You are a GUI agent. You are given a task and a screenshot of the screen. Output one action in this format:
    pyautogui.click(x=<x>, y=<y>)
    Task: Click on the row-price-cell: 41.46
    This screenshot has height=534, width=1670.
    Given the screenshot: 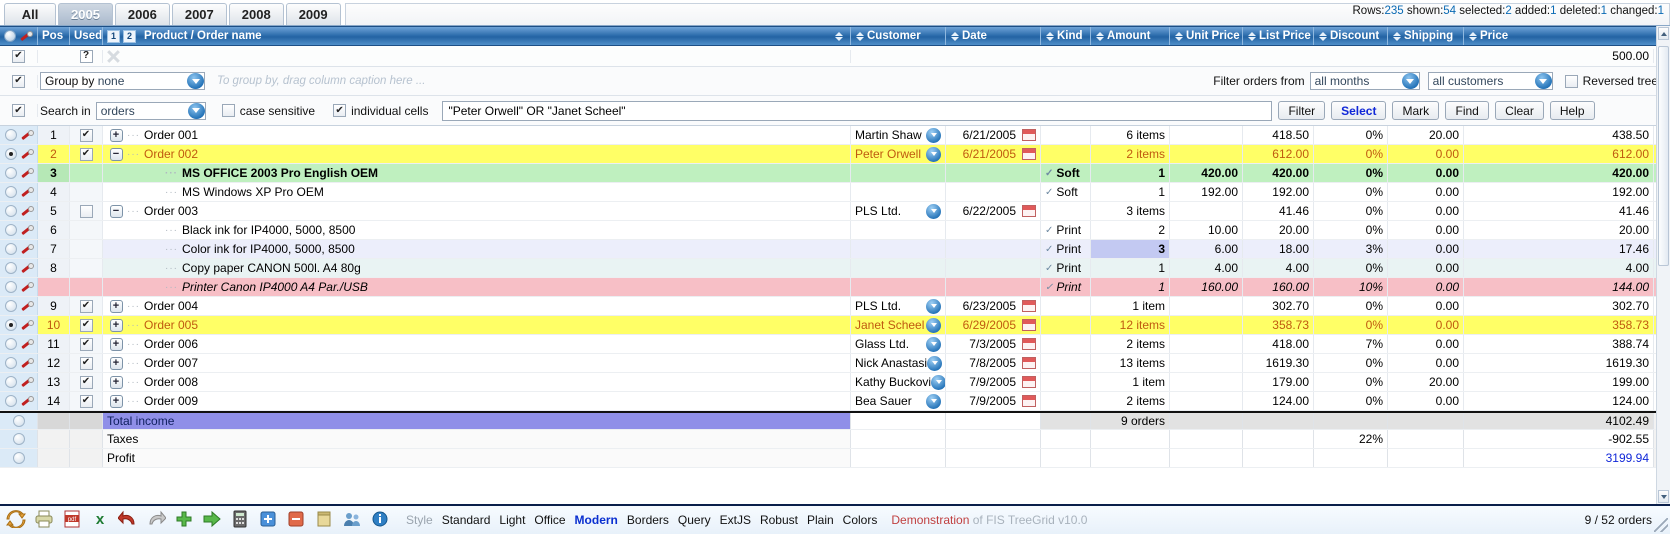 What is the action you would take?
    pyautogui.click(x=1559, y=211)
    